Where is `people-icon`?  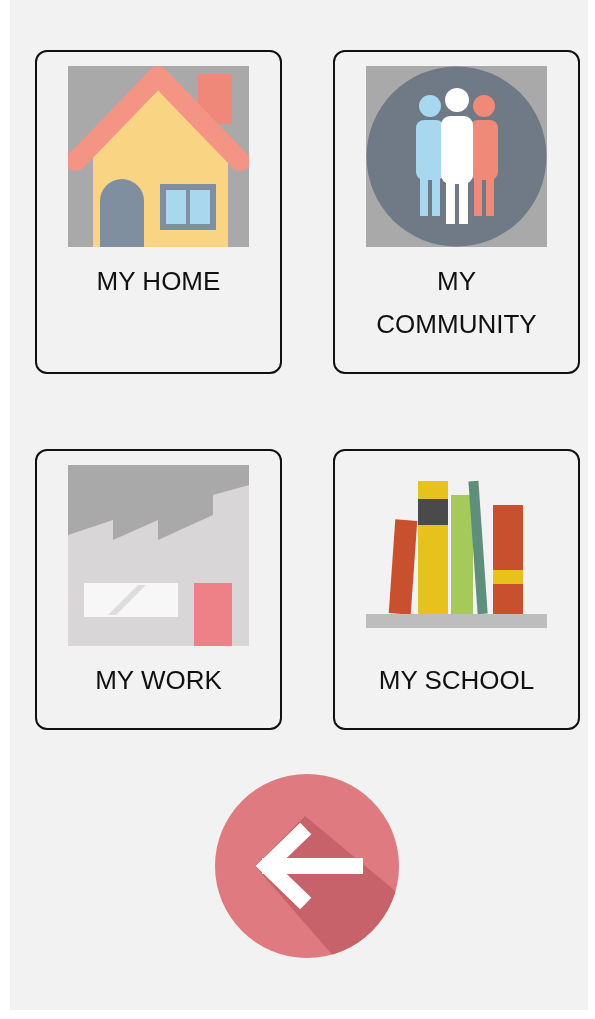 people-icon is located at coordinates (456, 156).